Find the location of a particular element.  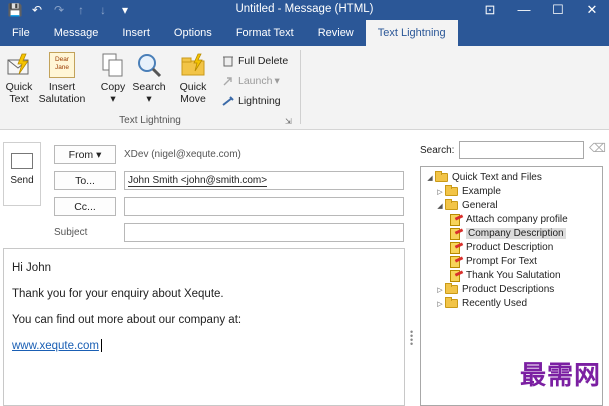

close-button: ✕ is located at coordinates (592, 10).